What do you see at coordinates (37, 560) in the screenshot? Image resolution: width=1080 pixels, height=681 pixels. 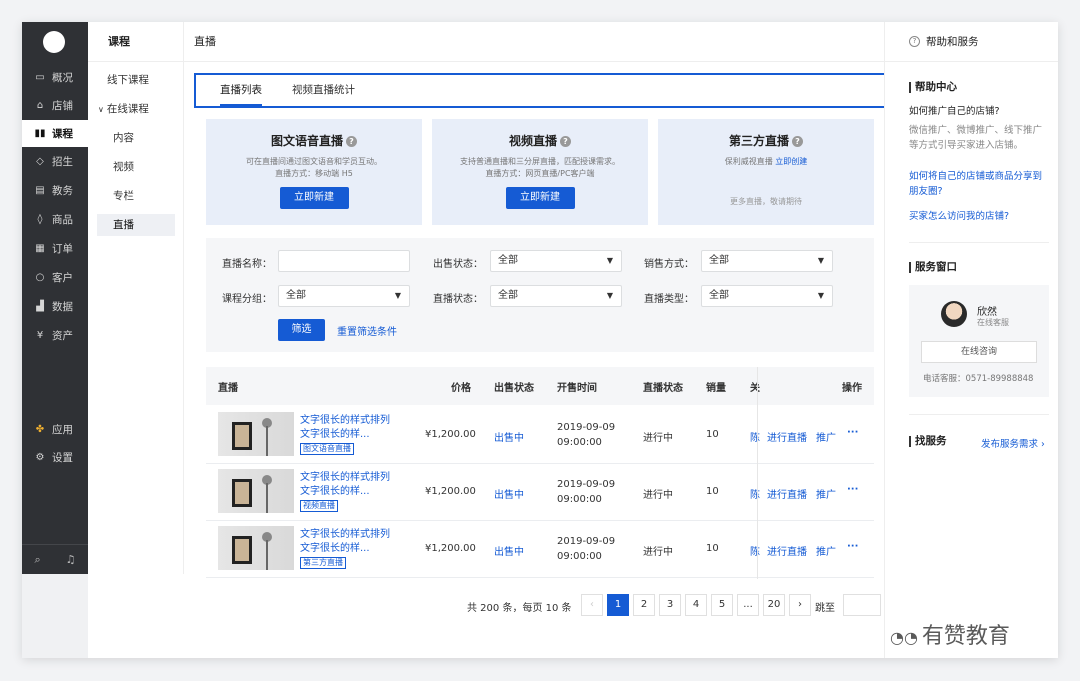 I see `search-icon: ⌕` at bounding box center [37, 560].